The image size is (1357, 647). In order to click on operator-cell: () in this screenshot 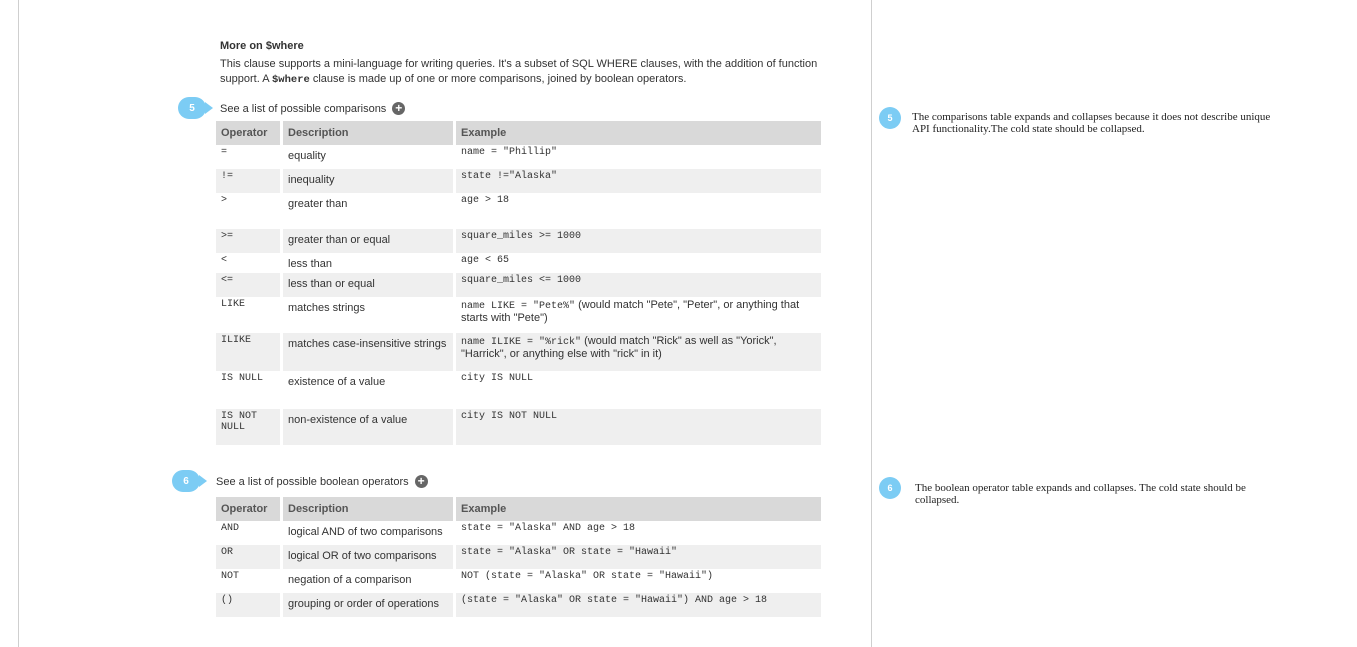, I will do `click(249, 605)`.